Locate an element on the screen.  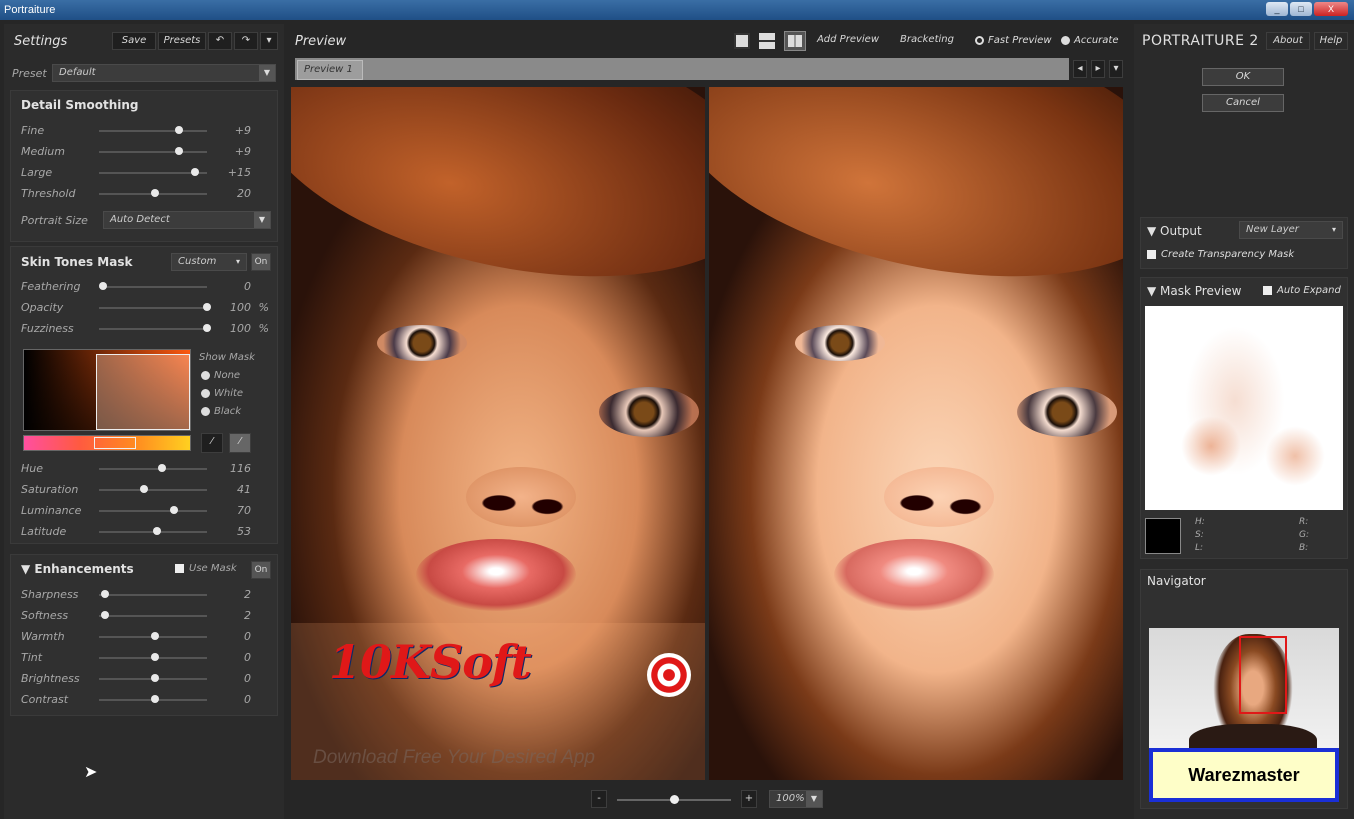
maximize-button: □ is located at coordinates (1301, 9).